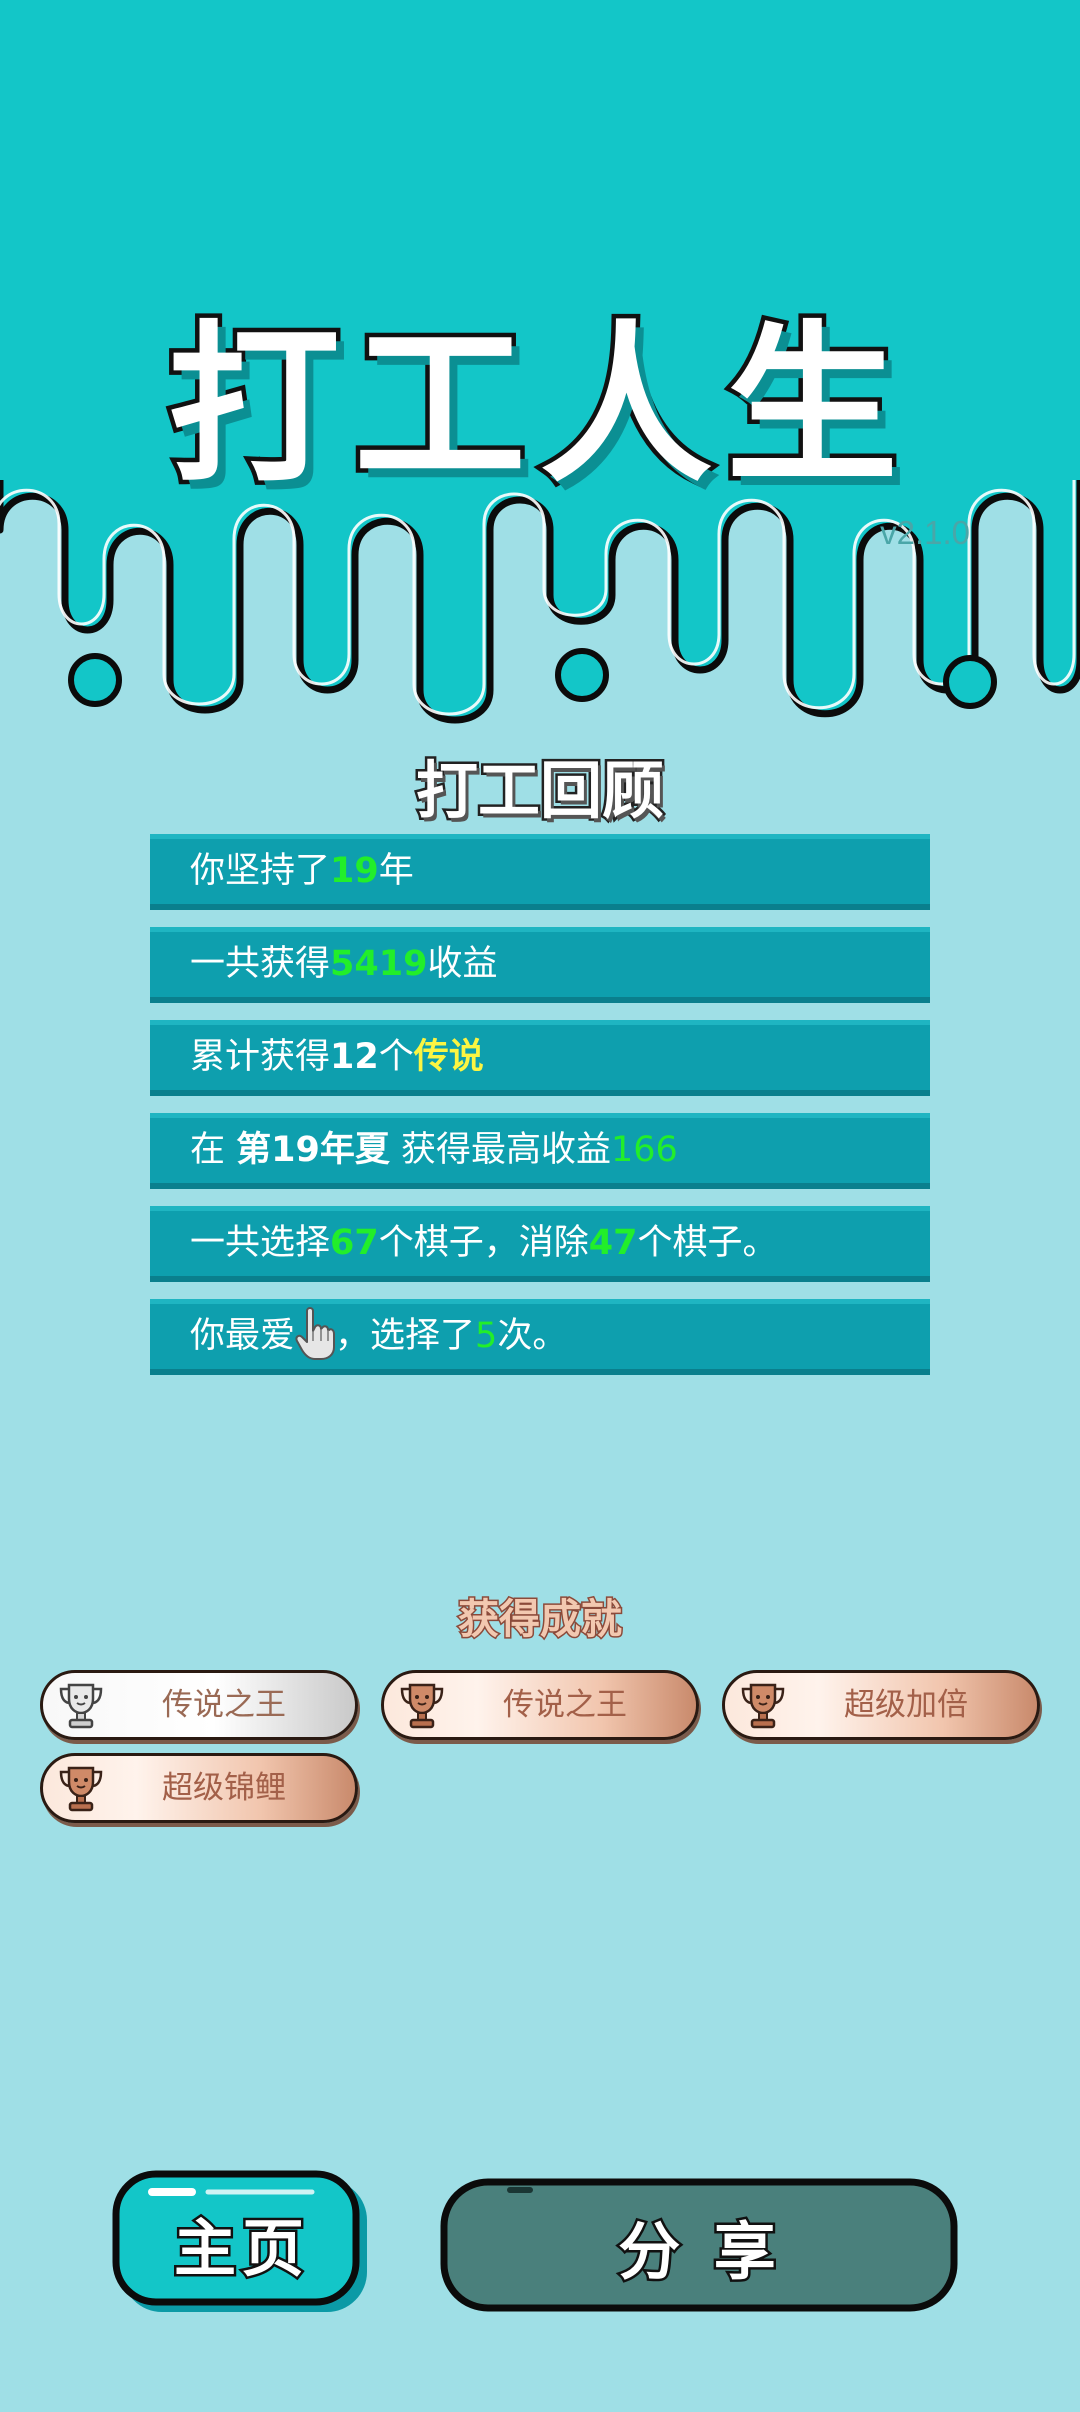 This screenshot has width=1080, height=2412. What do you see at coordinates (500, 1150) in the screenshot?
I see `stat-text: 获得最高收益` at bounding box center [500, 1150].